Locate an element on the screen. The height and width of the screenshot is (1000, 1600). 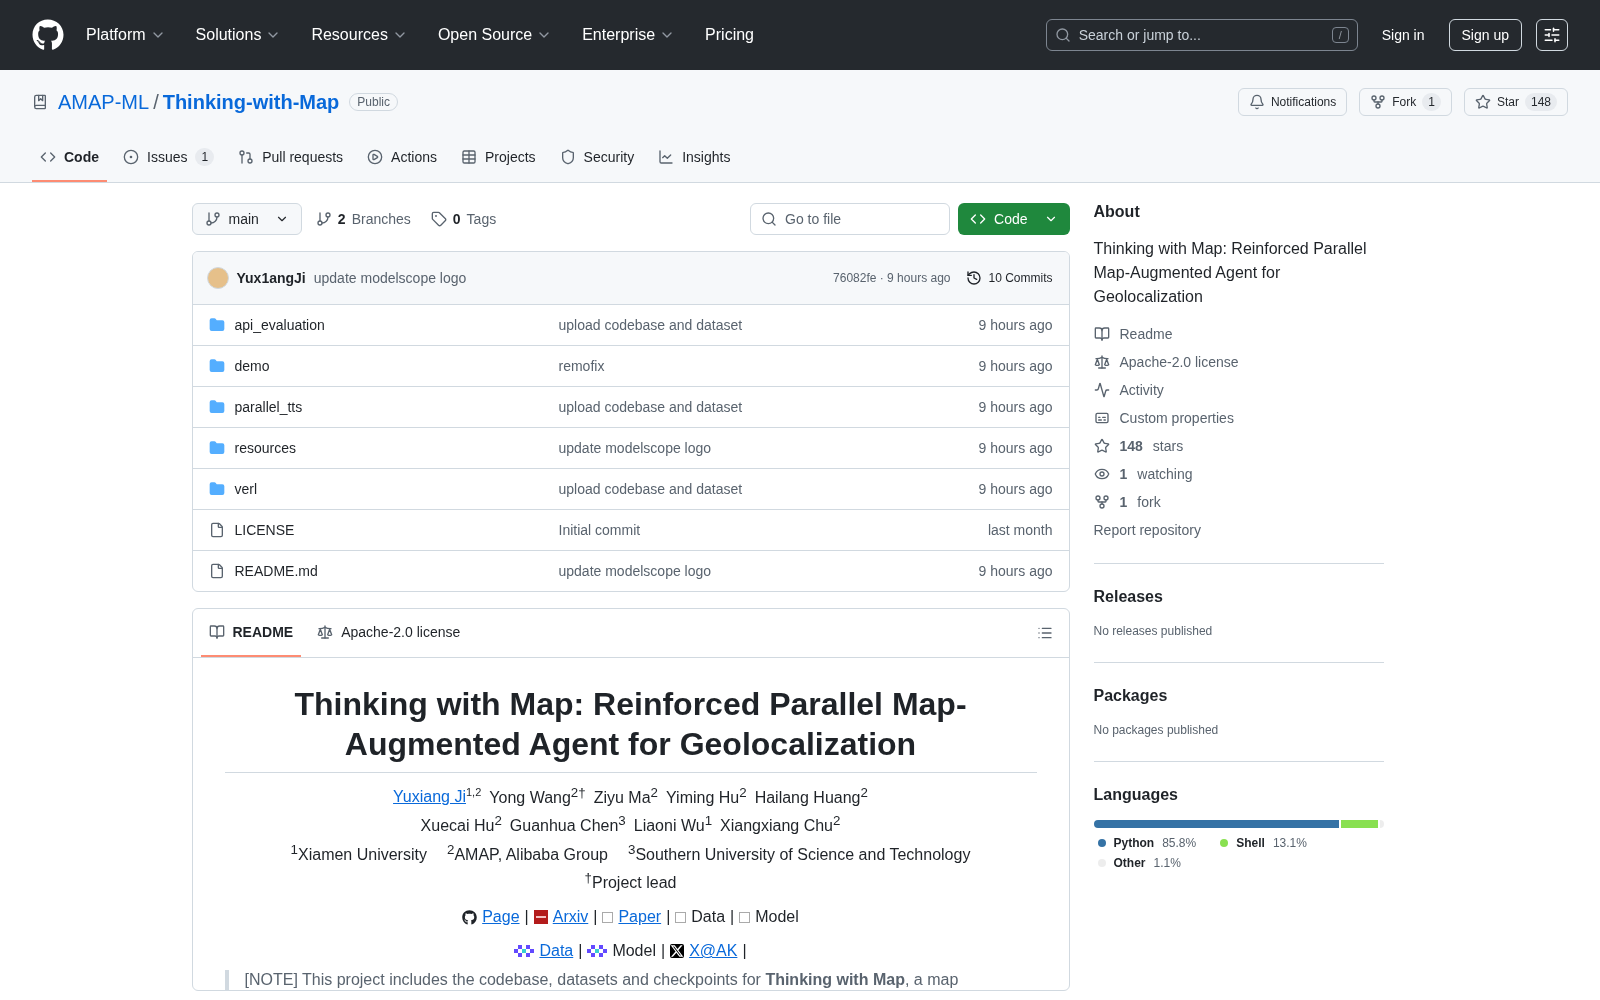
go-to-file-field: Go to file is located at coordinates (850, 219).